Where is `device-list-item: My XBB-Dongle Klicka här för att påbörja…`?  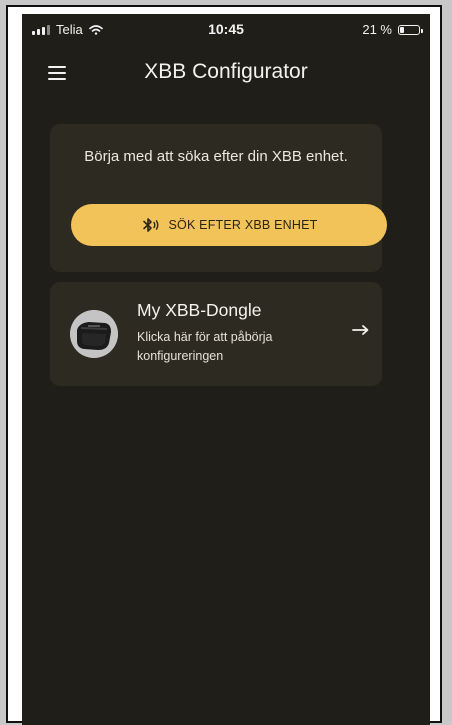
device-list-item: My XBB-Dongle Klicka här för att påbörja… is located at coordinates (216, 334).